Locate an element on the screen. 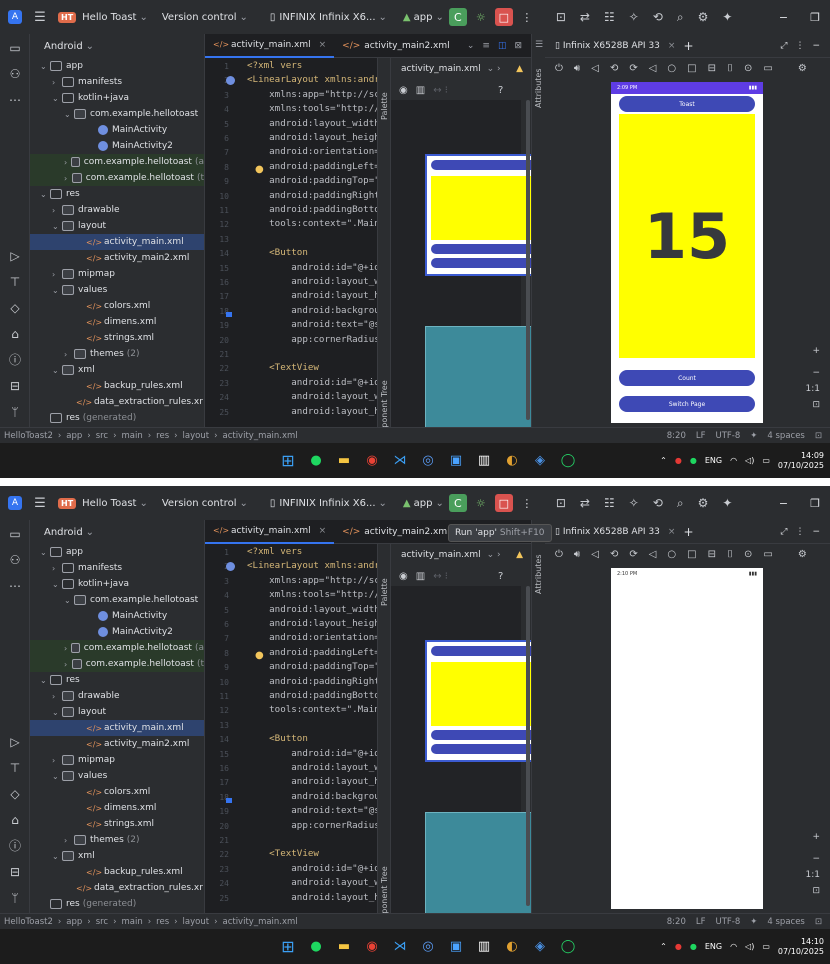 The height and width of the screenshot is (964, 830). tree-item: </> activity_main2.xml is located at coordinates (117, 744).